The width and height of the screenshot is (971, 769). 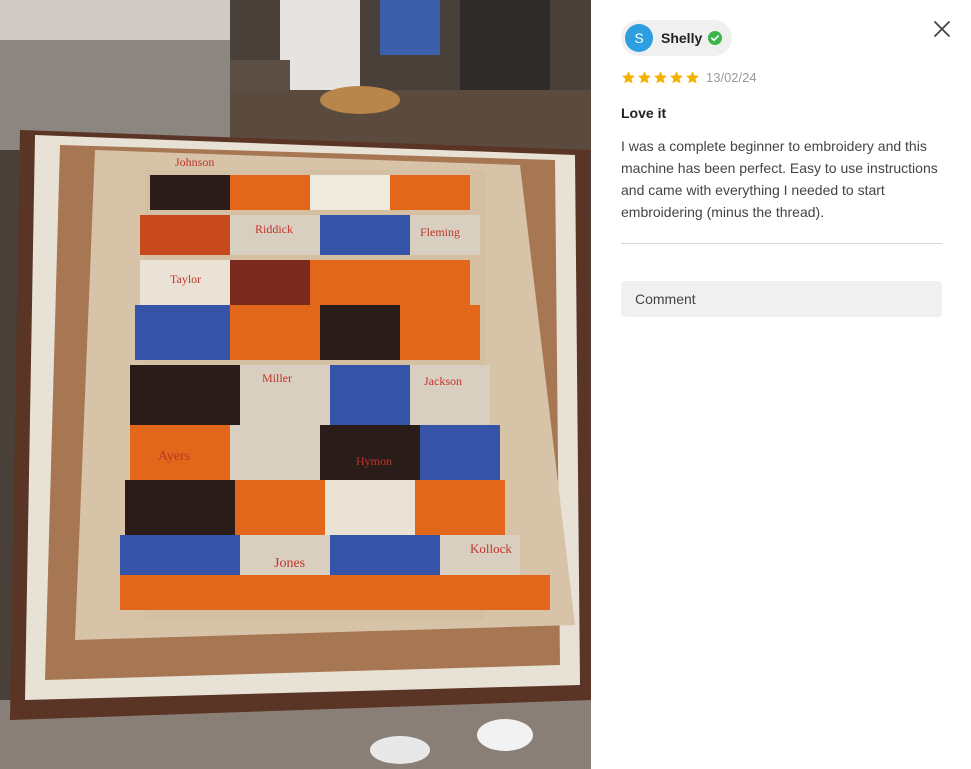 I want to click on review-title: Love it, so click(x=644, y=113).